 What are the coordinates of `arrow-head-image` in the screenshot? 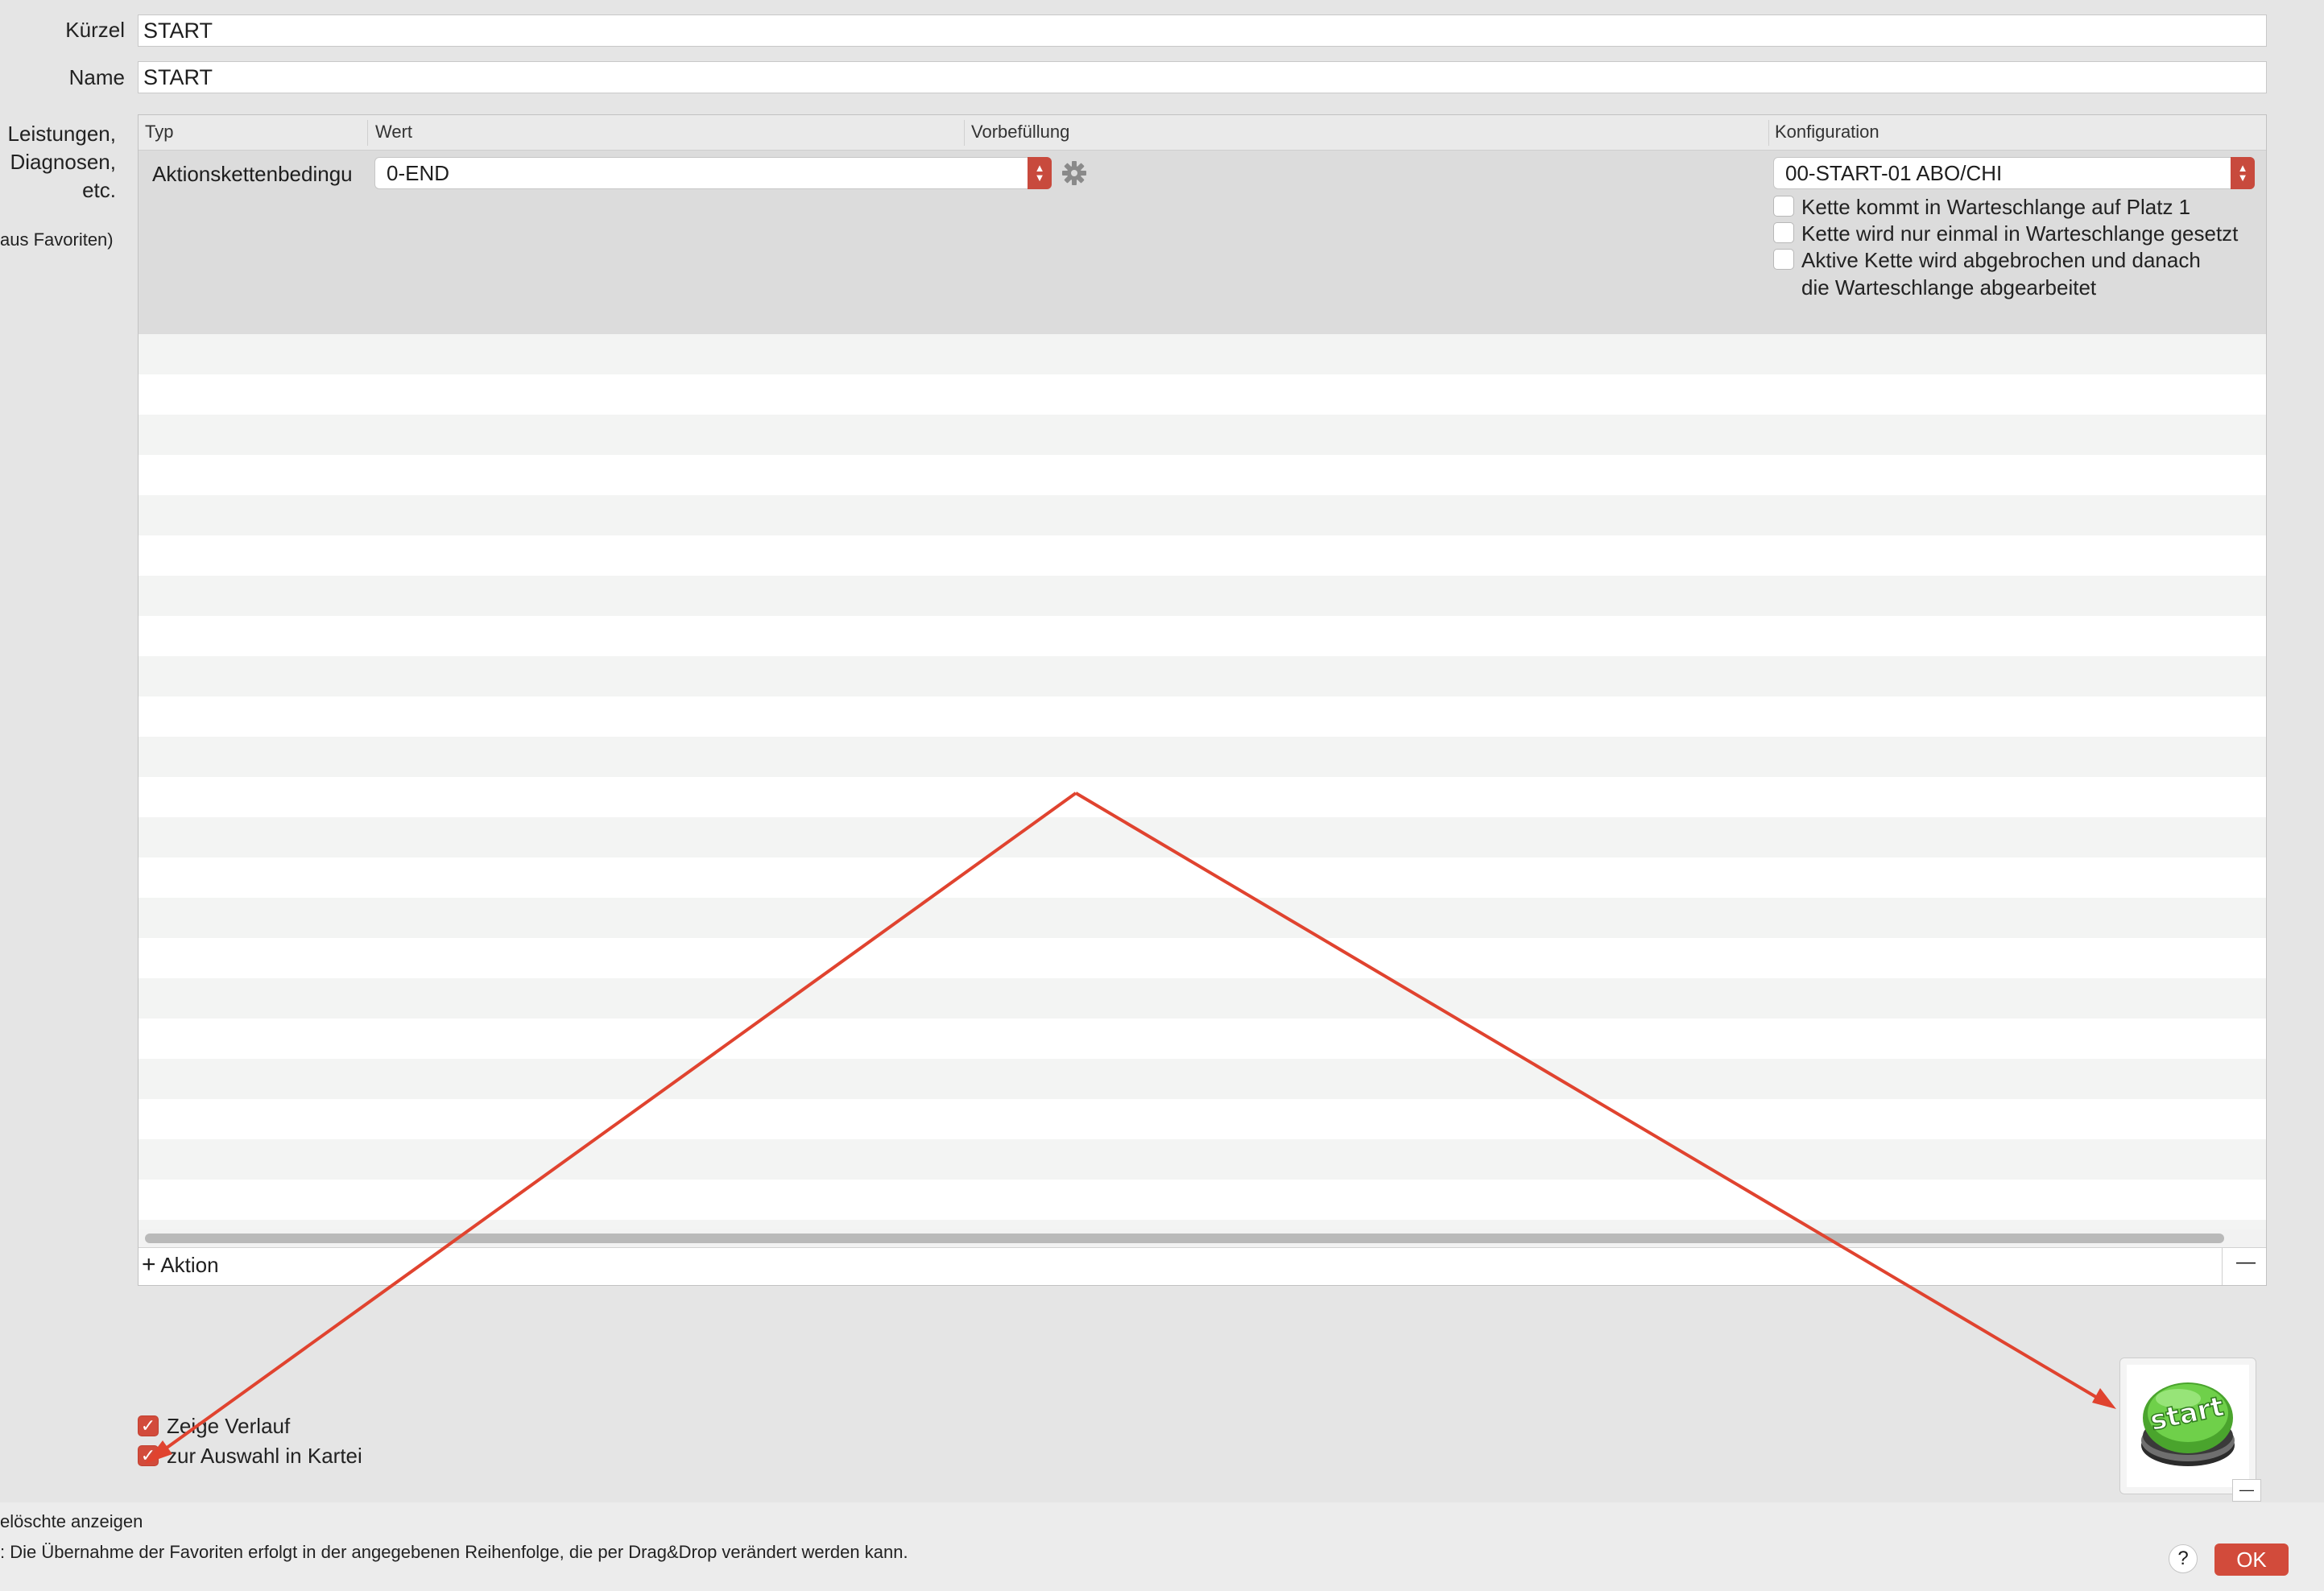 It's located at (2104, 1398).